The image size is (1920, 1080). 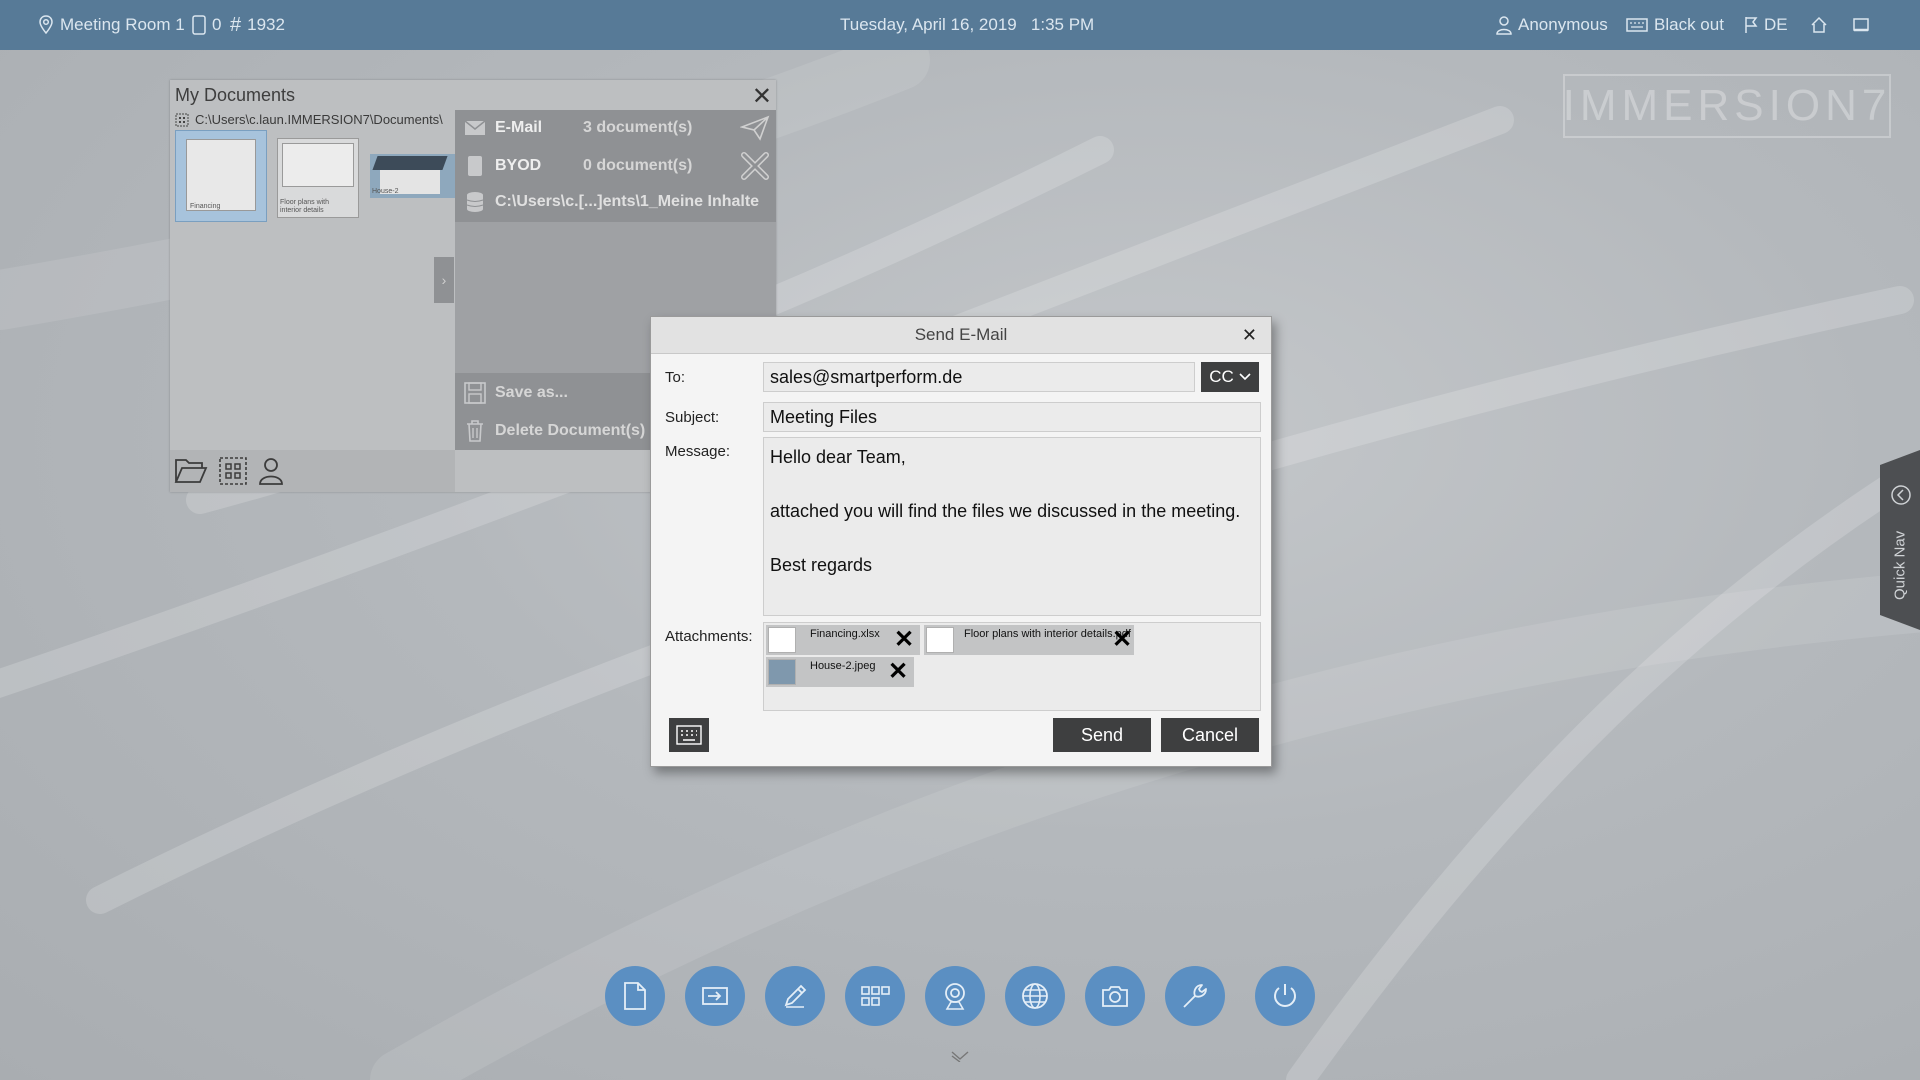 I want to click on dock-webcam-button, so click(x=955, y=996).